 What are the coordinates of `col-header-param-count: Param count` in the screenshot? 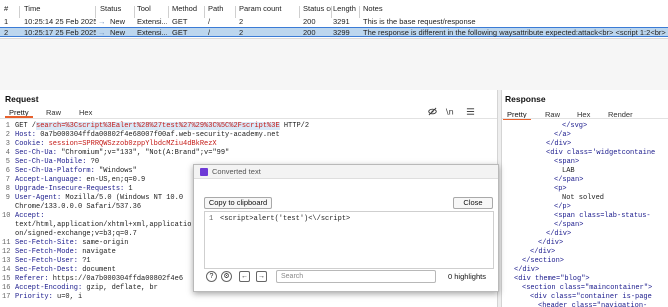 It's located at (266, 9).